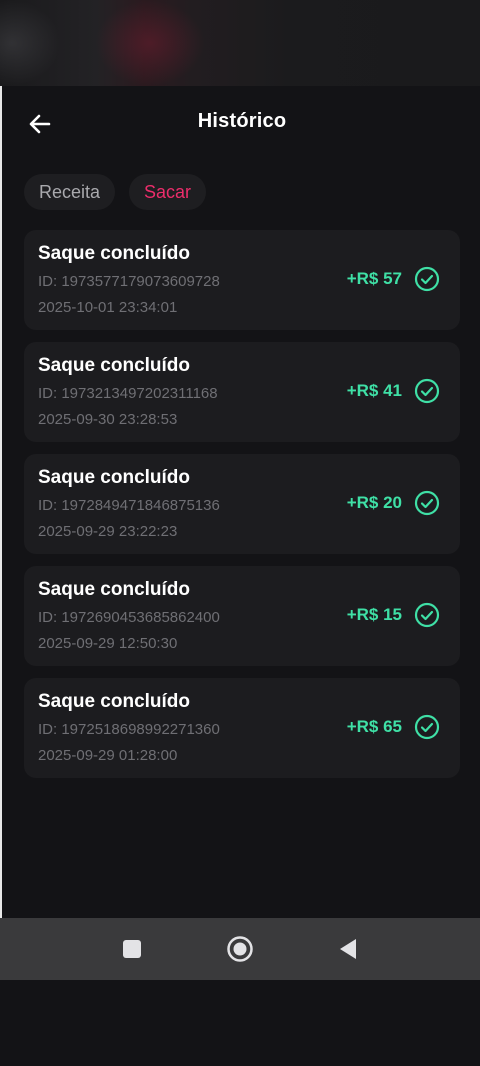 The image size is (480, 1066). What do you see at coordinates (374, 278) in the screenshot?
I see `transaction-amount: +R$ 57` at bounding box center [374, 278].